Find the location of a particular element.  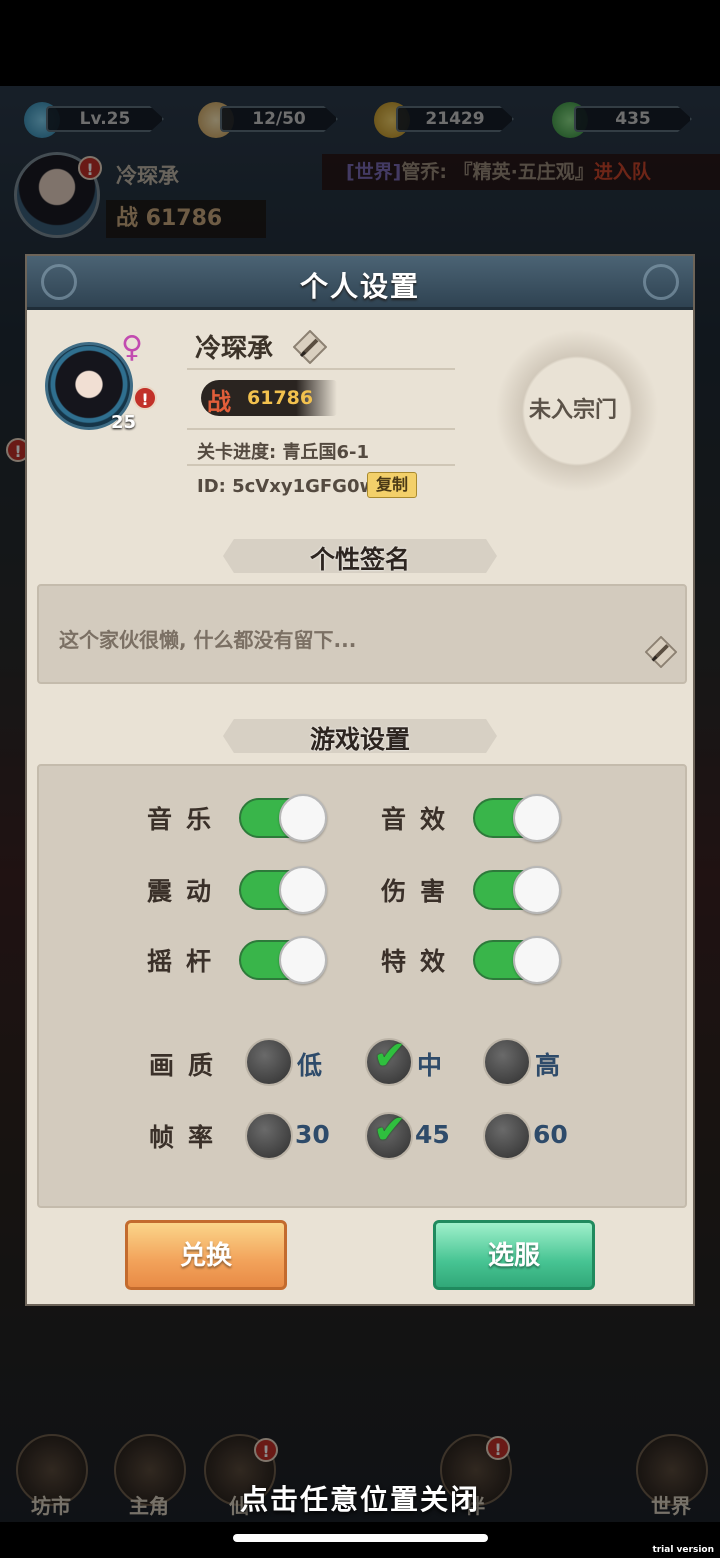

home-indicator is located at coordinates (360, 1538).